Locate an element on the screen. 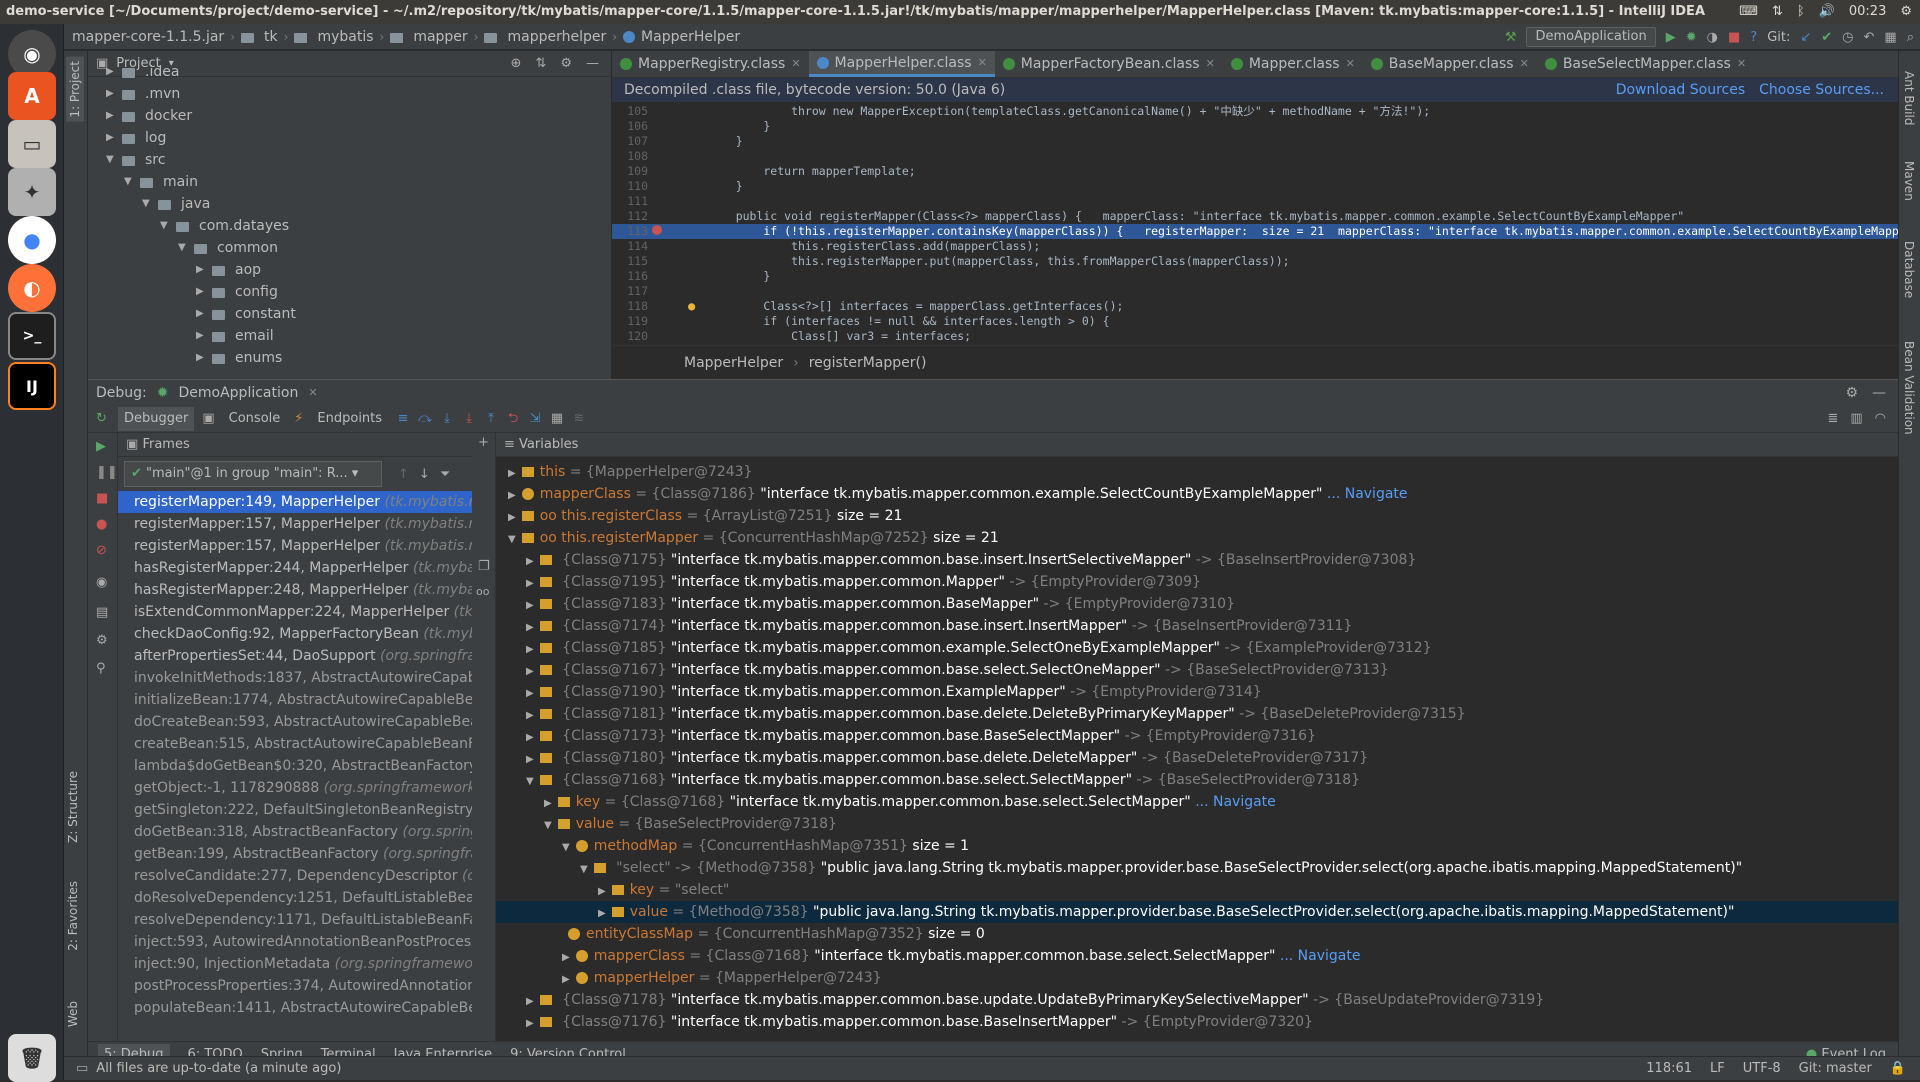 This screenshot has height=1082, width=1920. project-structure-icon: ▦ is located at coordinates (1890, 37).